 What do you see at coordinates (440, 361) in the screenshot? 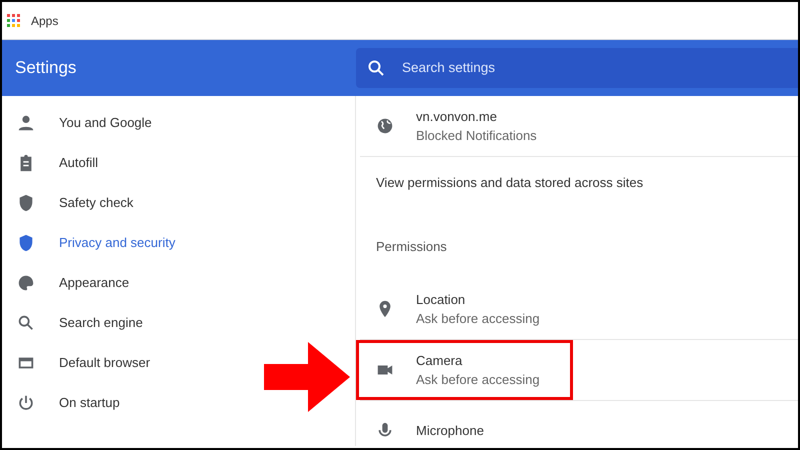
I see `permission-name: Camera` at bounding box center [440, 361].